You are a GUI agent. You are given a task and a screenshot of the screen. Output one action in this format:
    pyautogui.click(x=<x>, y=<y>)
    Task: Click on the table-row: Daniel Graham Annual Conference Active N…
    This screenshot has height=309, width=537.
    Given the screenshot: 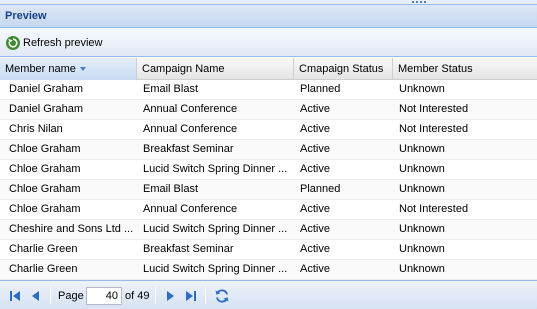 What is the action you would take?
    pyautogui.click(x=268, y=110)
    